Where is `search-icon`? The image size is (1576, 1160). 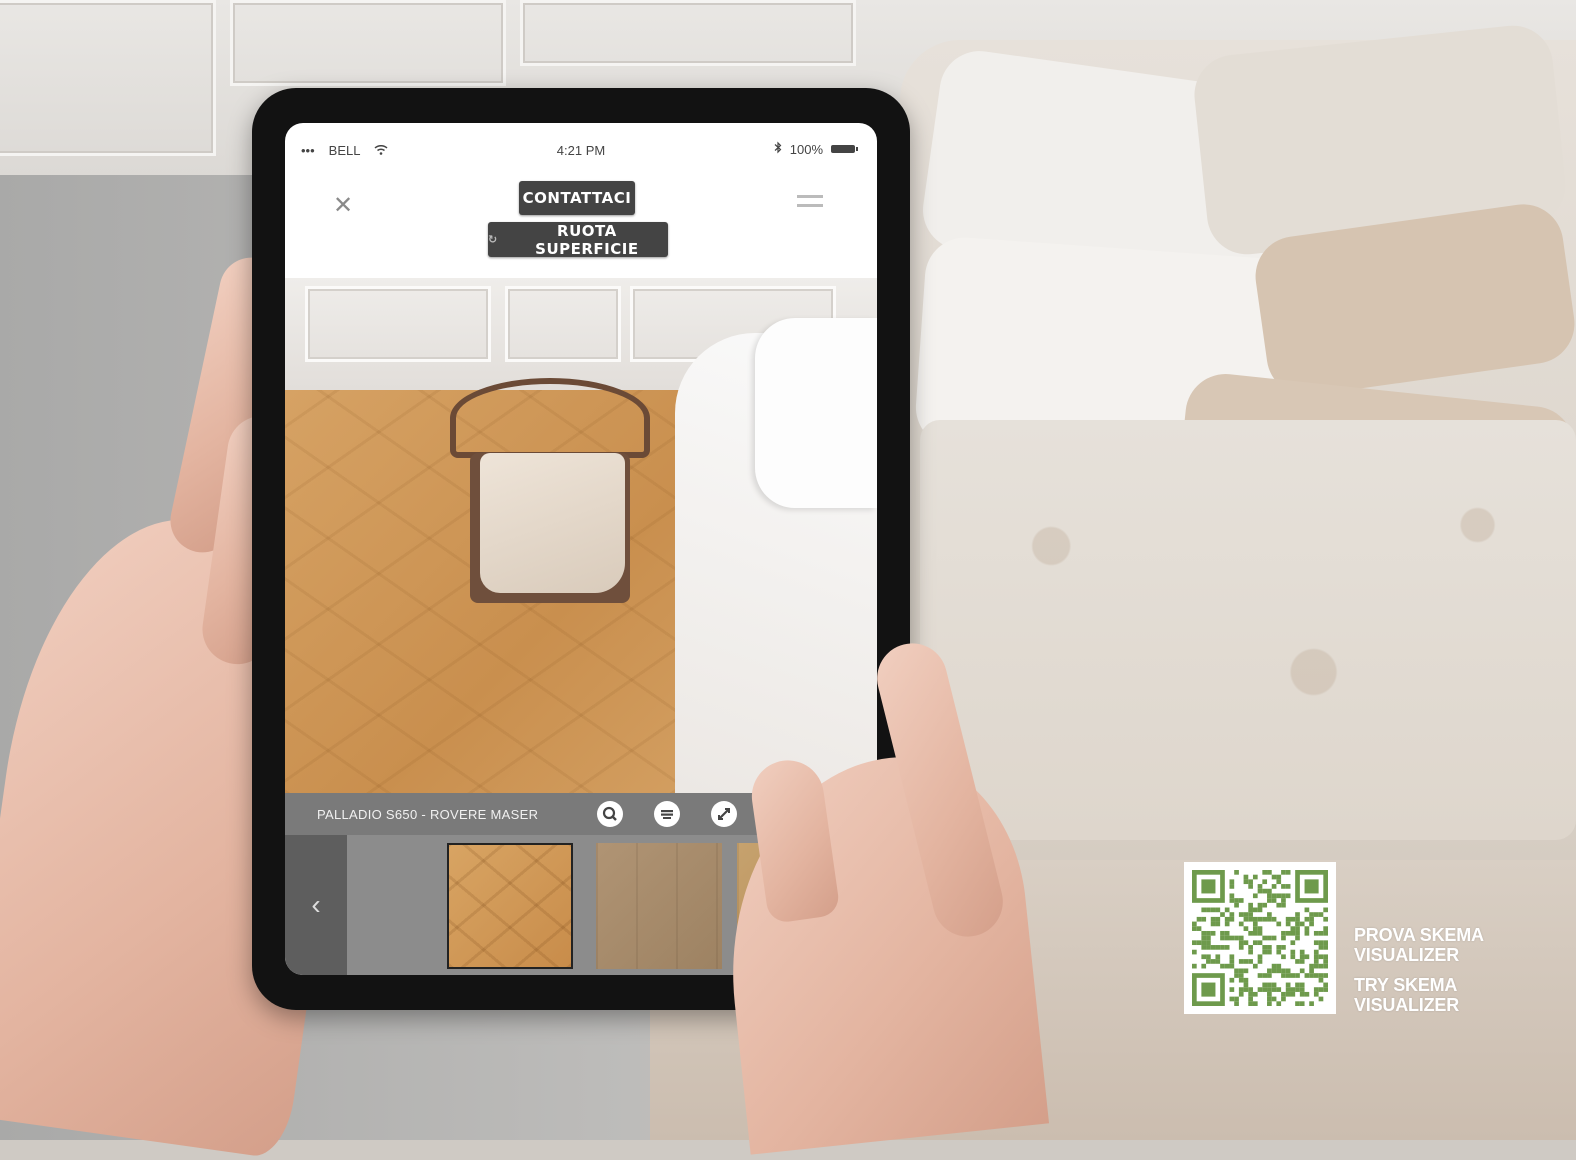
search-icon is located at coordinates (610, 814).